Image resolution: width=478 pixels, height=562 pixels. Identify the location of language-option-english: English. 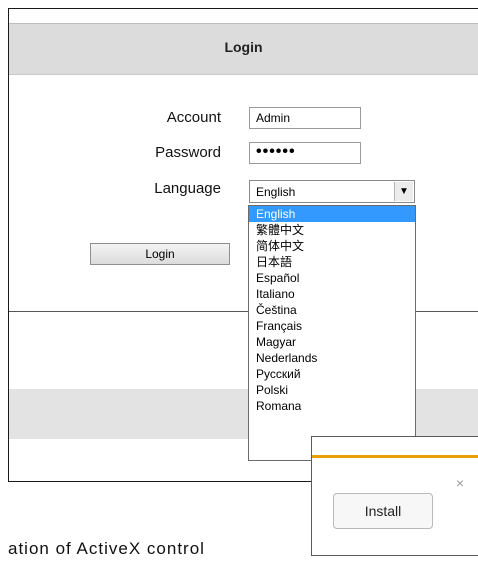
(332, 214).